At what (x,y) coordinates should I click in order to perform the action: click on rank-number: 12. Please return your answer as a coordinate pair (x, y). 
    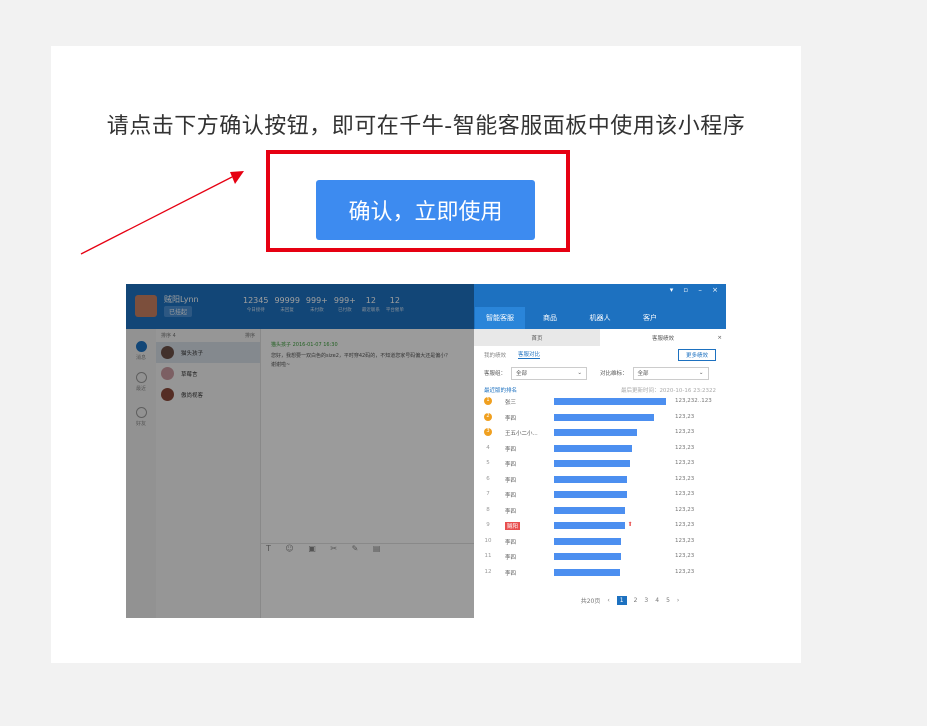
    Looking at the image, I should click on (488, 571).